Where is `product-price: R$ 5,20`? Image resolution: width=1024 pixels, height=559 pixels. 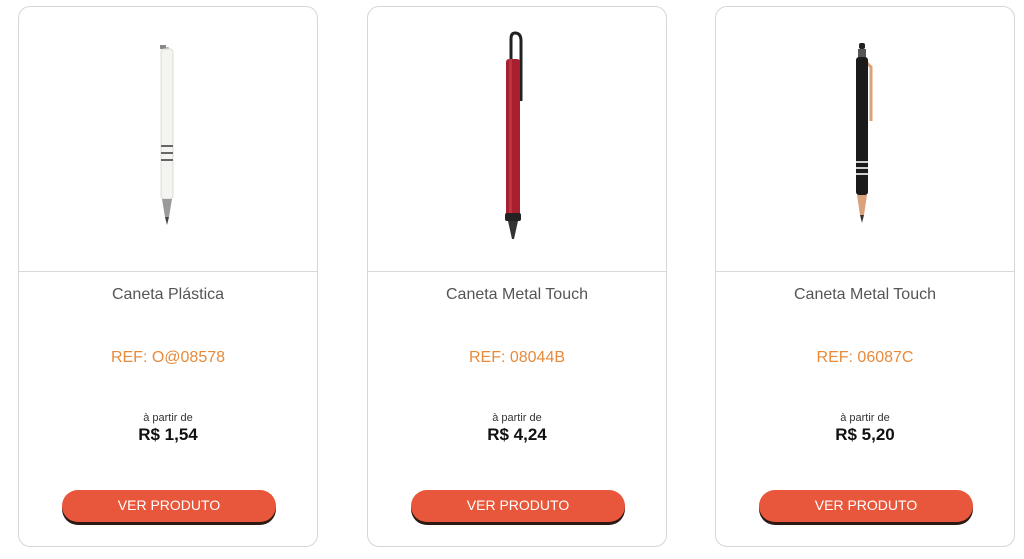
product-price: R$ 5,20 is located at coordinates (865, 434).